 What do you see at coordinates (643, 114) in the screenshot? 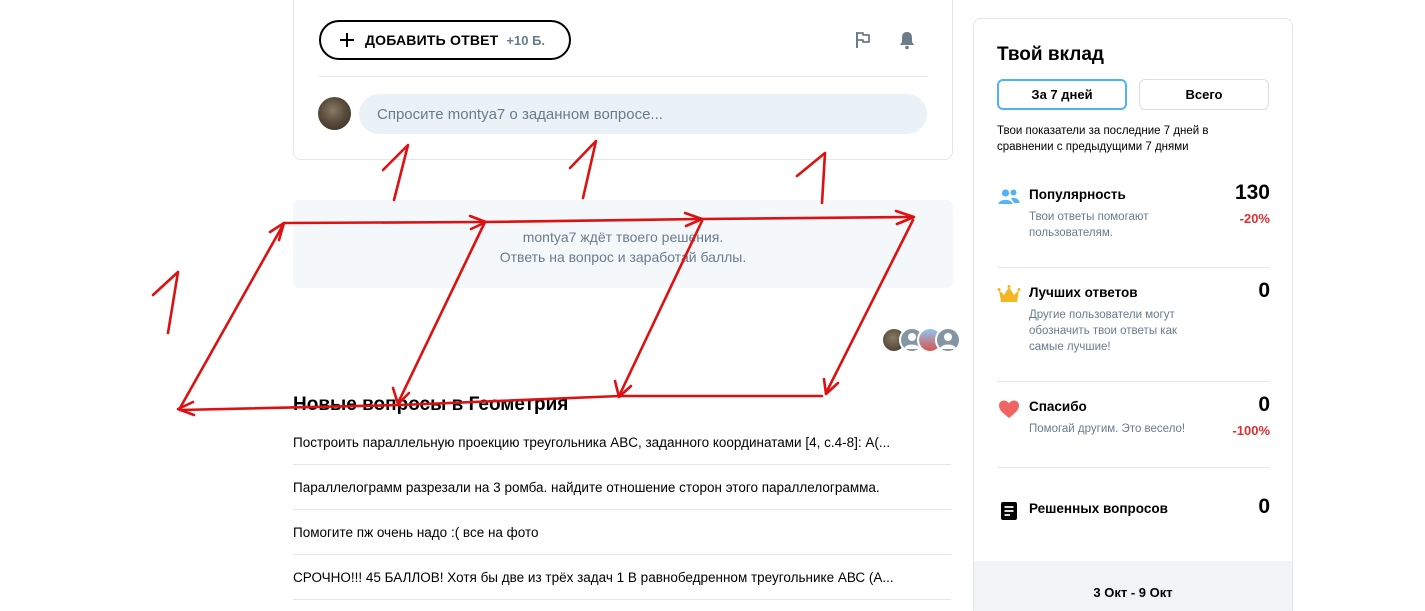
I see `ask-question-input` at bounding box center [643, 114].